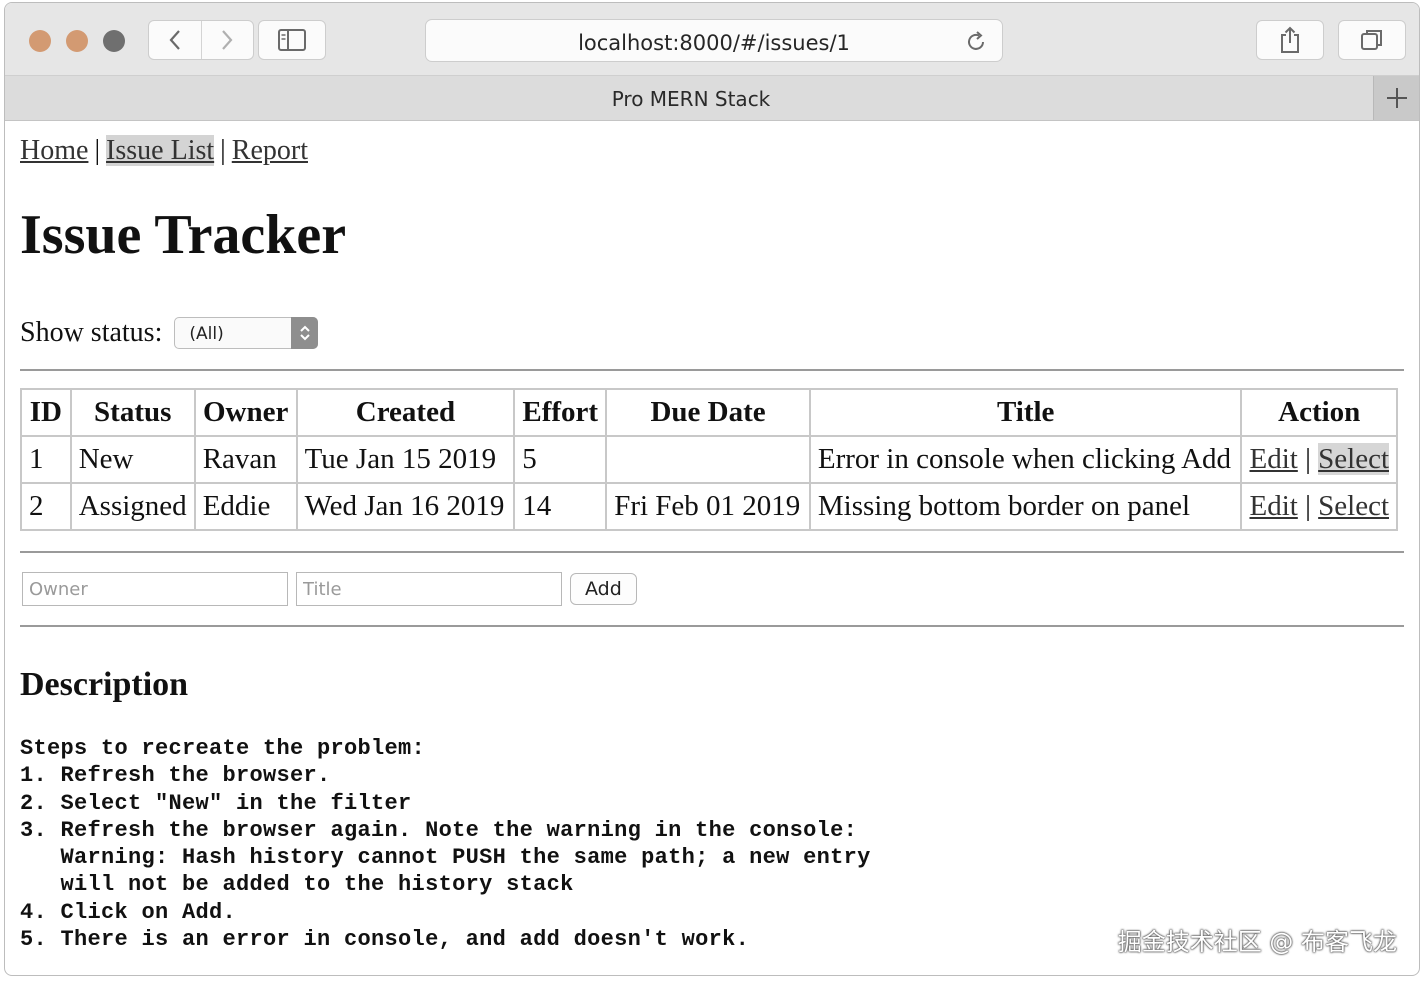  Describe the element at coordinates (54, 150) in the screenshot. I see `nav-home-link: Home` at that location.